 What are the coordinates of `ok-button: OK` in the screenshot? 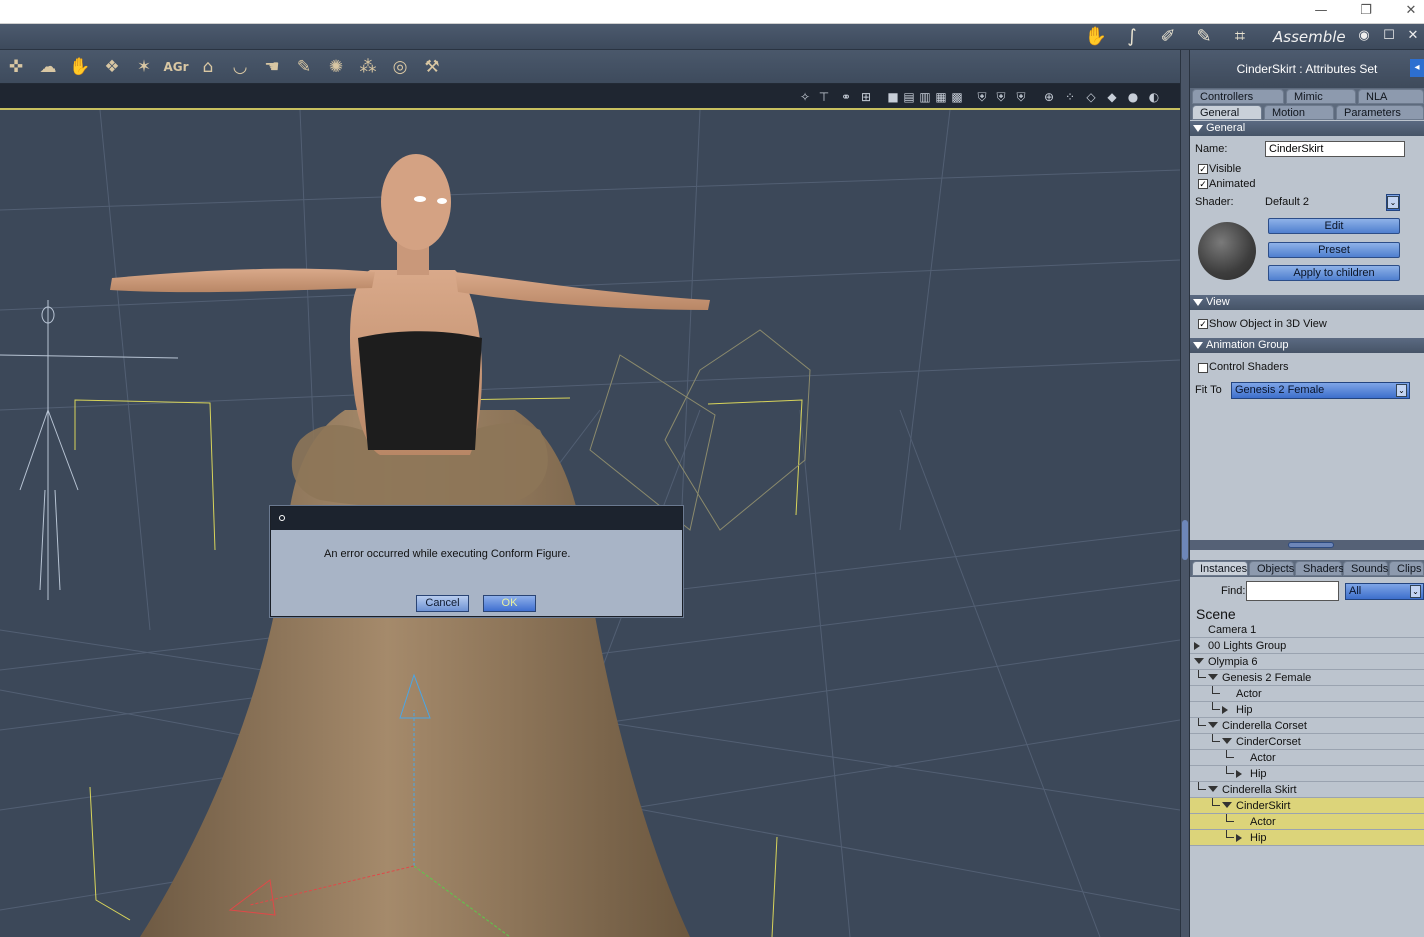 It's located at (509, 603).